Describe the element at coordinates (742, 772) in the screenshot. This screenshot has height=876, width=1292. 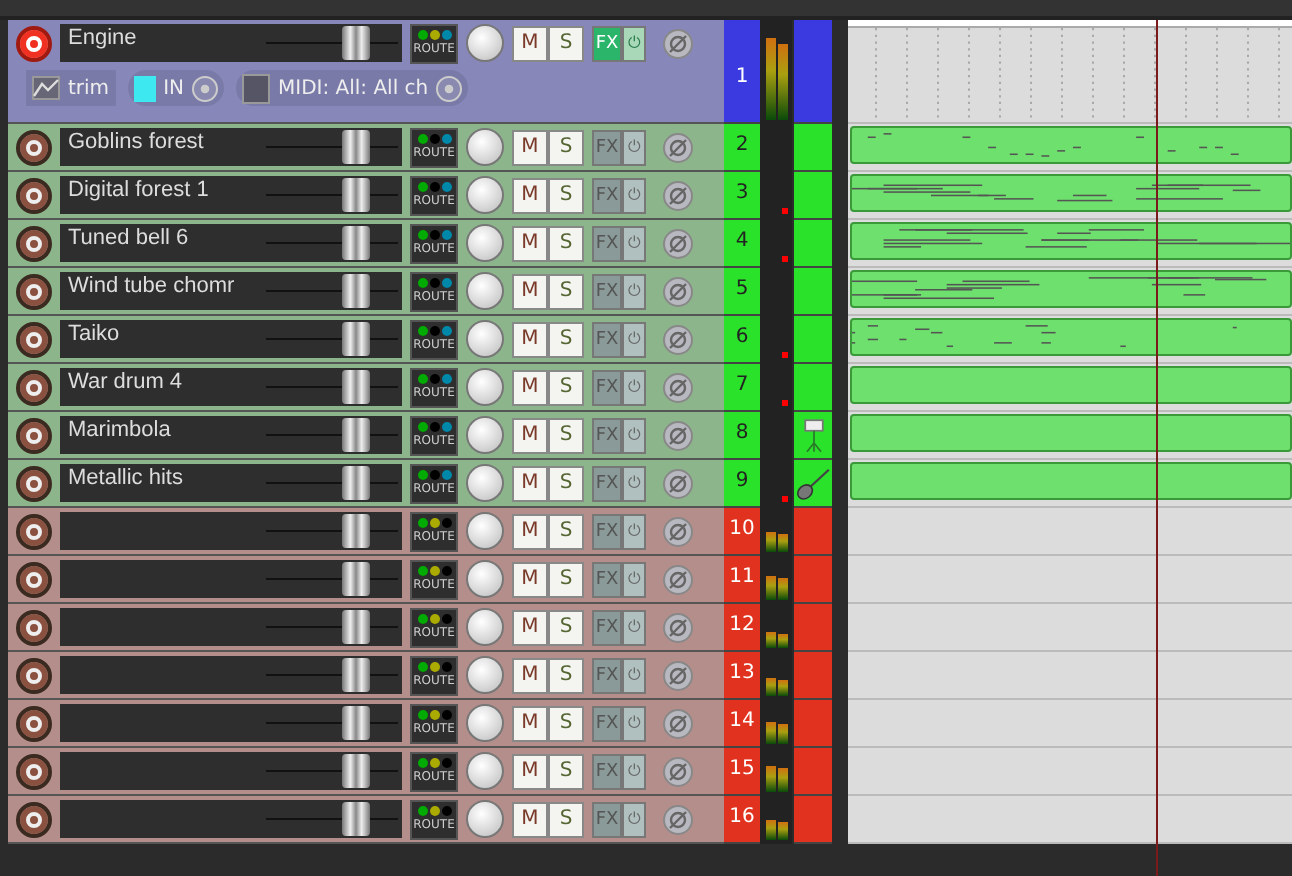
I see `track-number: 15` at that location.